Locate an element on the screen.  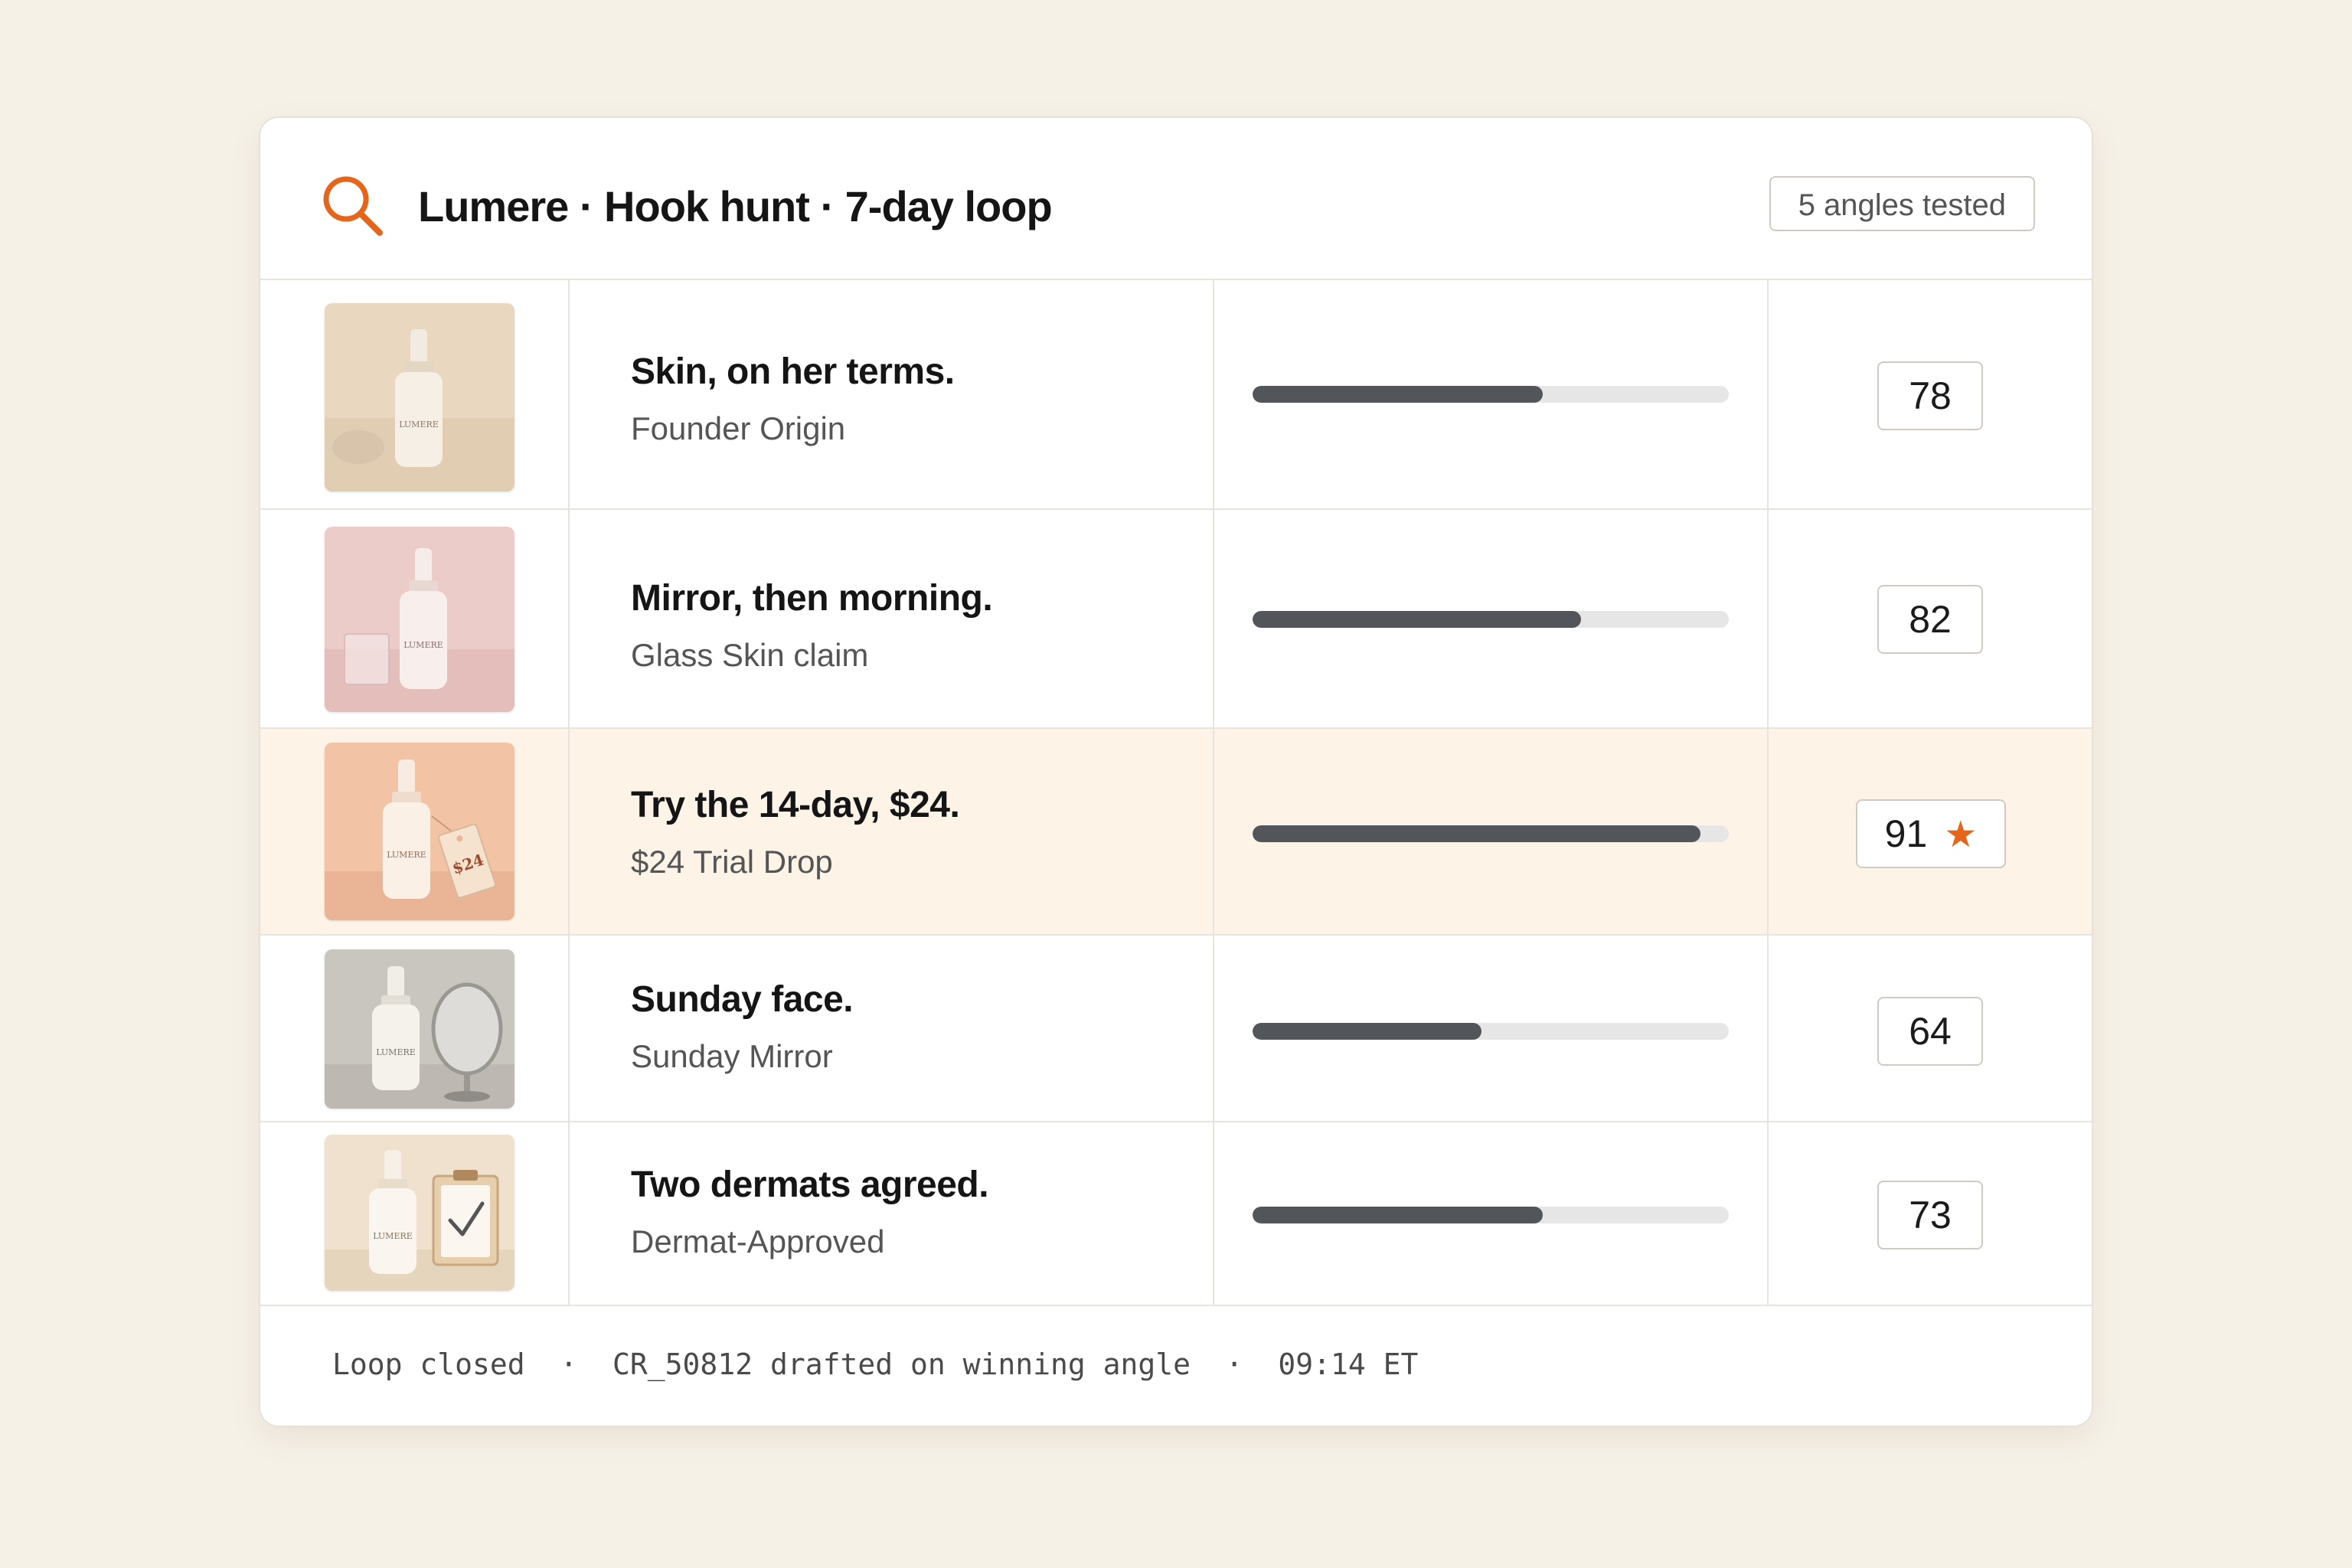
angle-label: Glass Skin claim is located at coordinates (750, 655).